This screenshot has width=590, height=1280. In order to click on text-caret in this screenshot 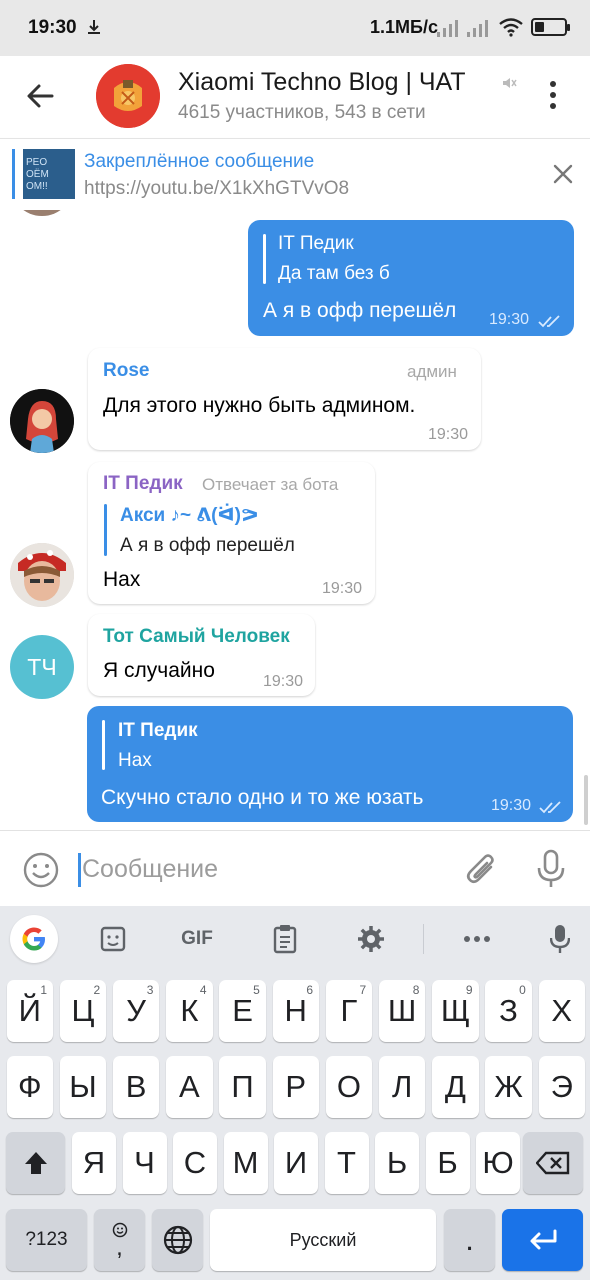, I will do `click(79, 870)`.